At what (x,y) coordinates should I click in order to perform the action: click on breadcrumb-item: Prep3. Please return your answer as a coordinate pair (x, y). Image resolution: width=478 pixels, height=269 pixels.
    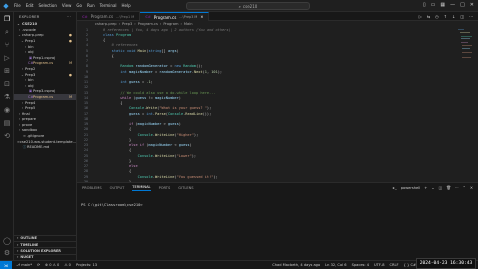
    Looking at the image, I should click on (127, 24).